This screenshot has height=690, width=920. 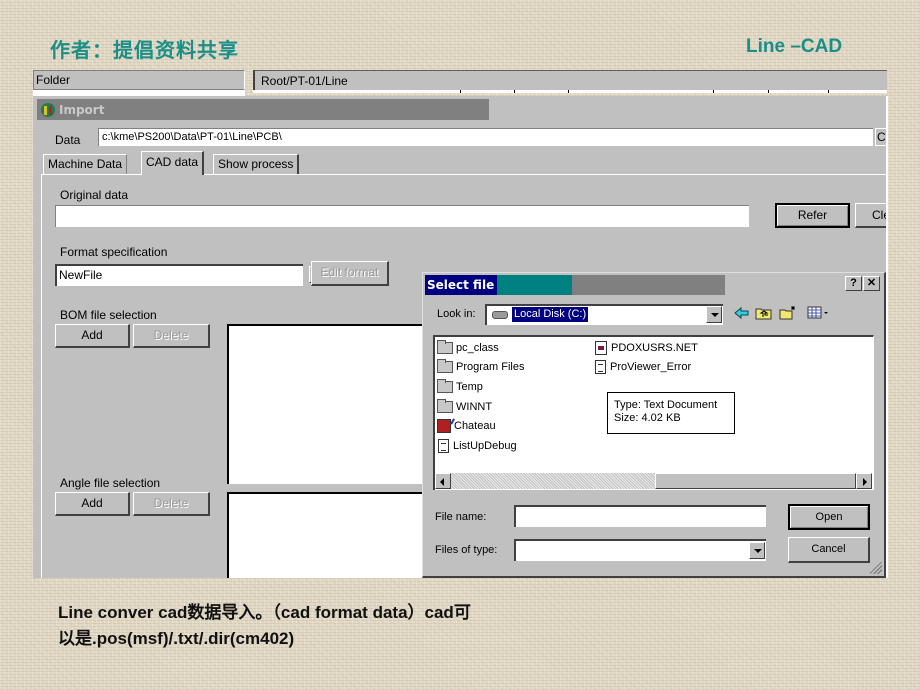 I want to click on file-name-label: File name:, so click(x=461, y=517).